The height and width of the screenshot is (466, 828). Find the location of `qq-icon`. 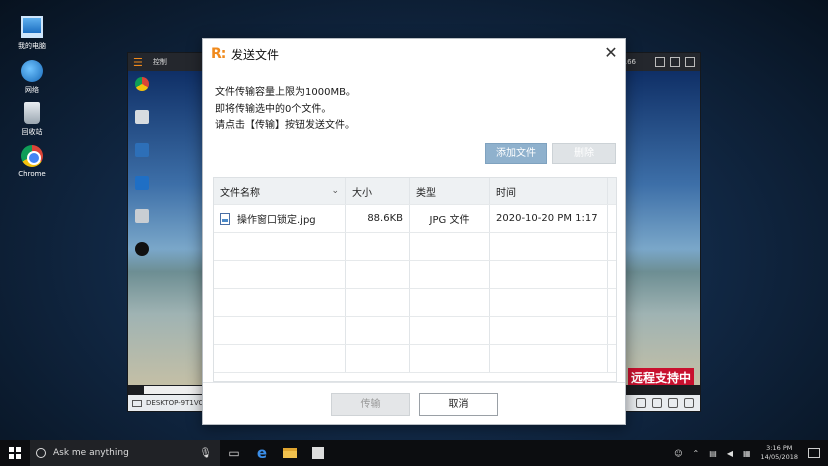

qq-icon is located at coordinates (142, 249).